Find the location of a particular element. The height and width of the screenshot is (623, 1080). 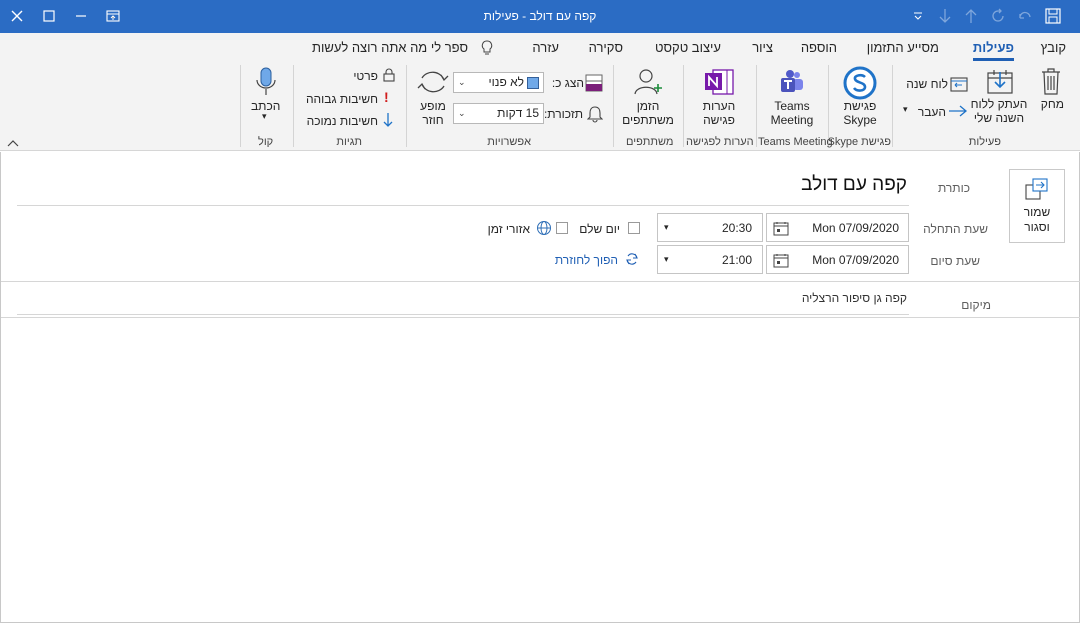

forward-button: העבר is located at coordinates (932, 112).